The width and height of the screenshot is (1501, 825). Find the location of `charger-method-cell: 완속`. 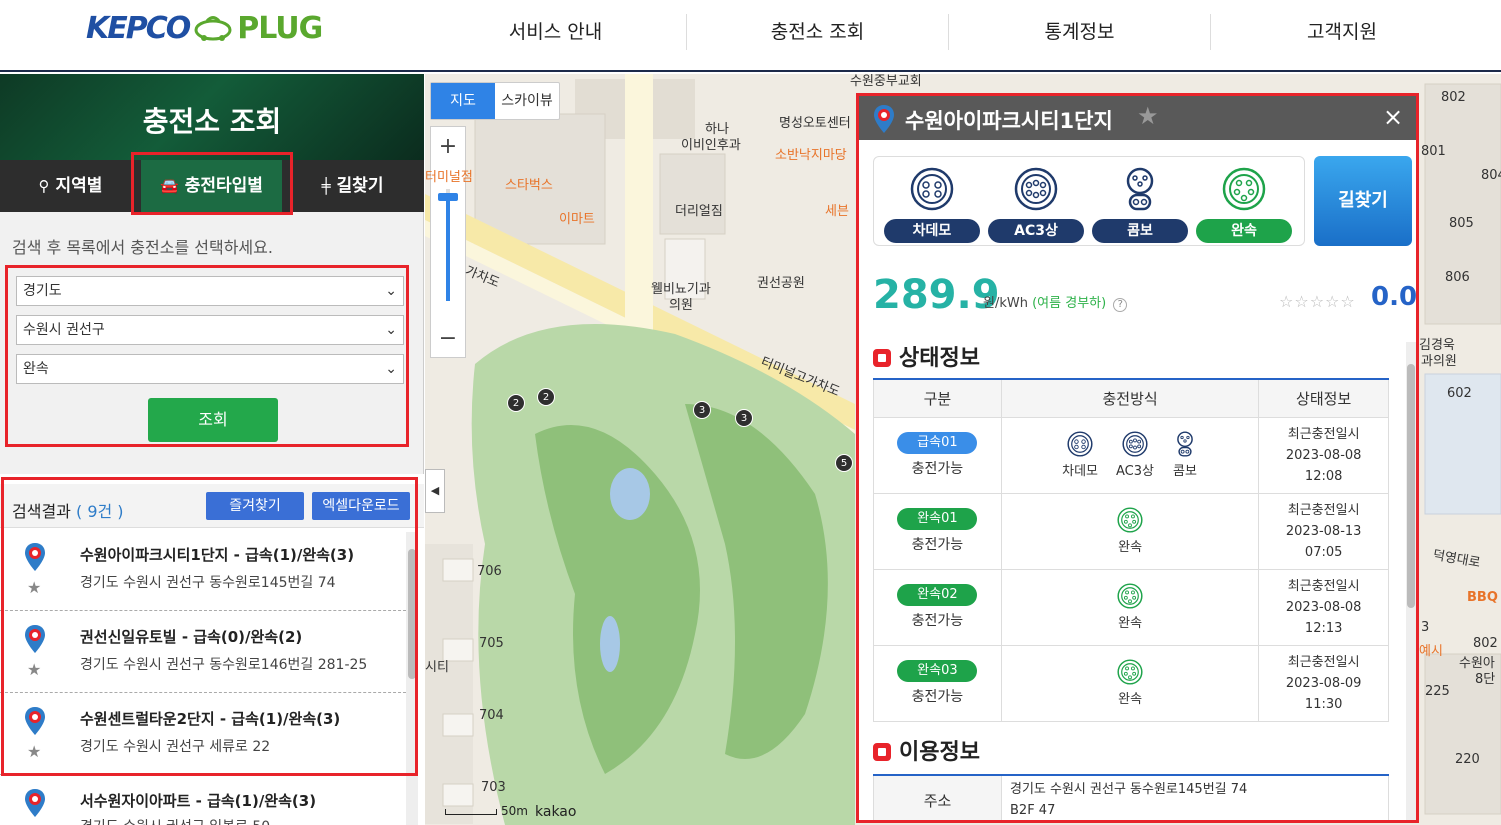

charger-method-cell: 완속 is located at coordinates (1130, 531).